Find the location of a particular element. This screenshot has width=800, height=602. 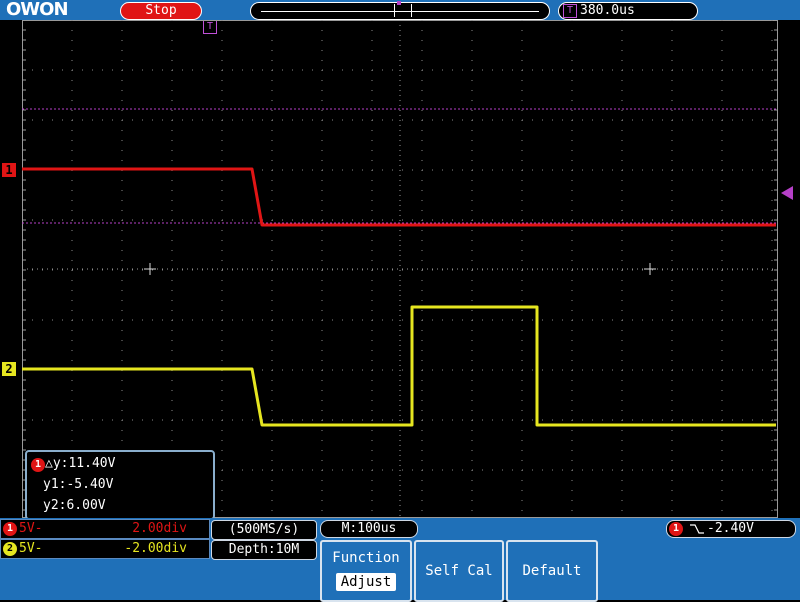

ch1-scale: 2.00div is located at coordinates (159, 528).